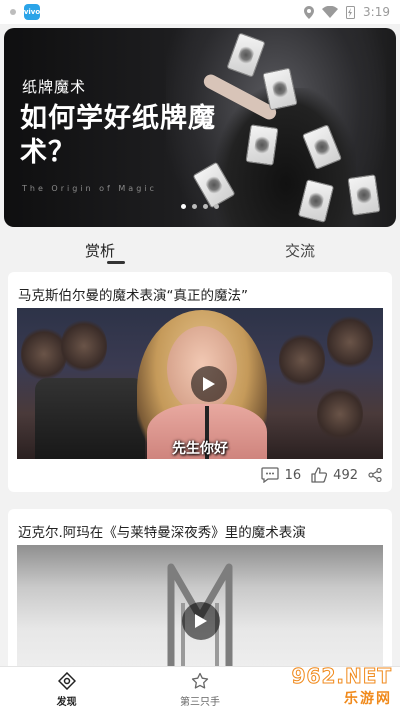 This screenshot has width=400, height=712. I want to click on banner-caption: The Origin of Magic, so click(89, 188).